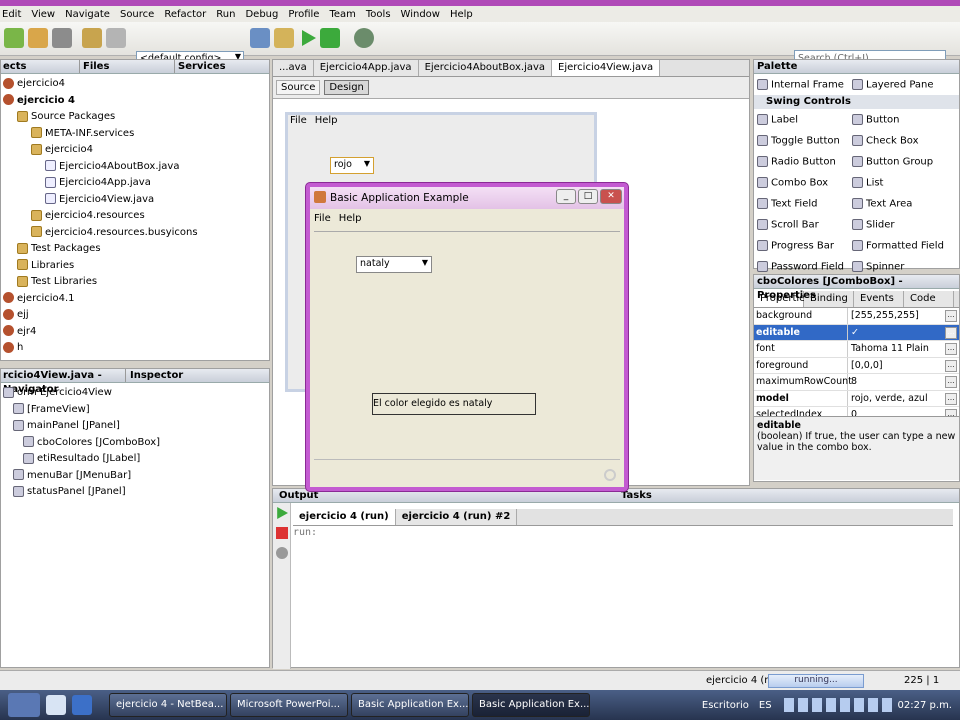 This screenshot has width=960, height=720. I want to click on design-button: Design, so click(346, 87).